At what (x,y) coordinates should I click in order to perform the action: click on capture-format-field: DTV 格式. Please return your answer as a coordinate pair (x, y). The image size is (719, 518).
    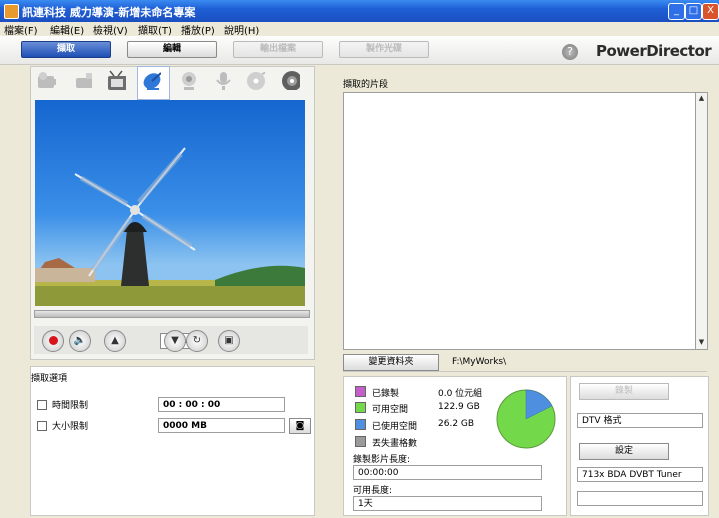
    Looking at the image, I should click on (640, 420).